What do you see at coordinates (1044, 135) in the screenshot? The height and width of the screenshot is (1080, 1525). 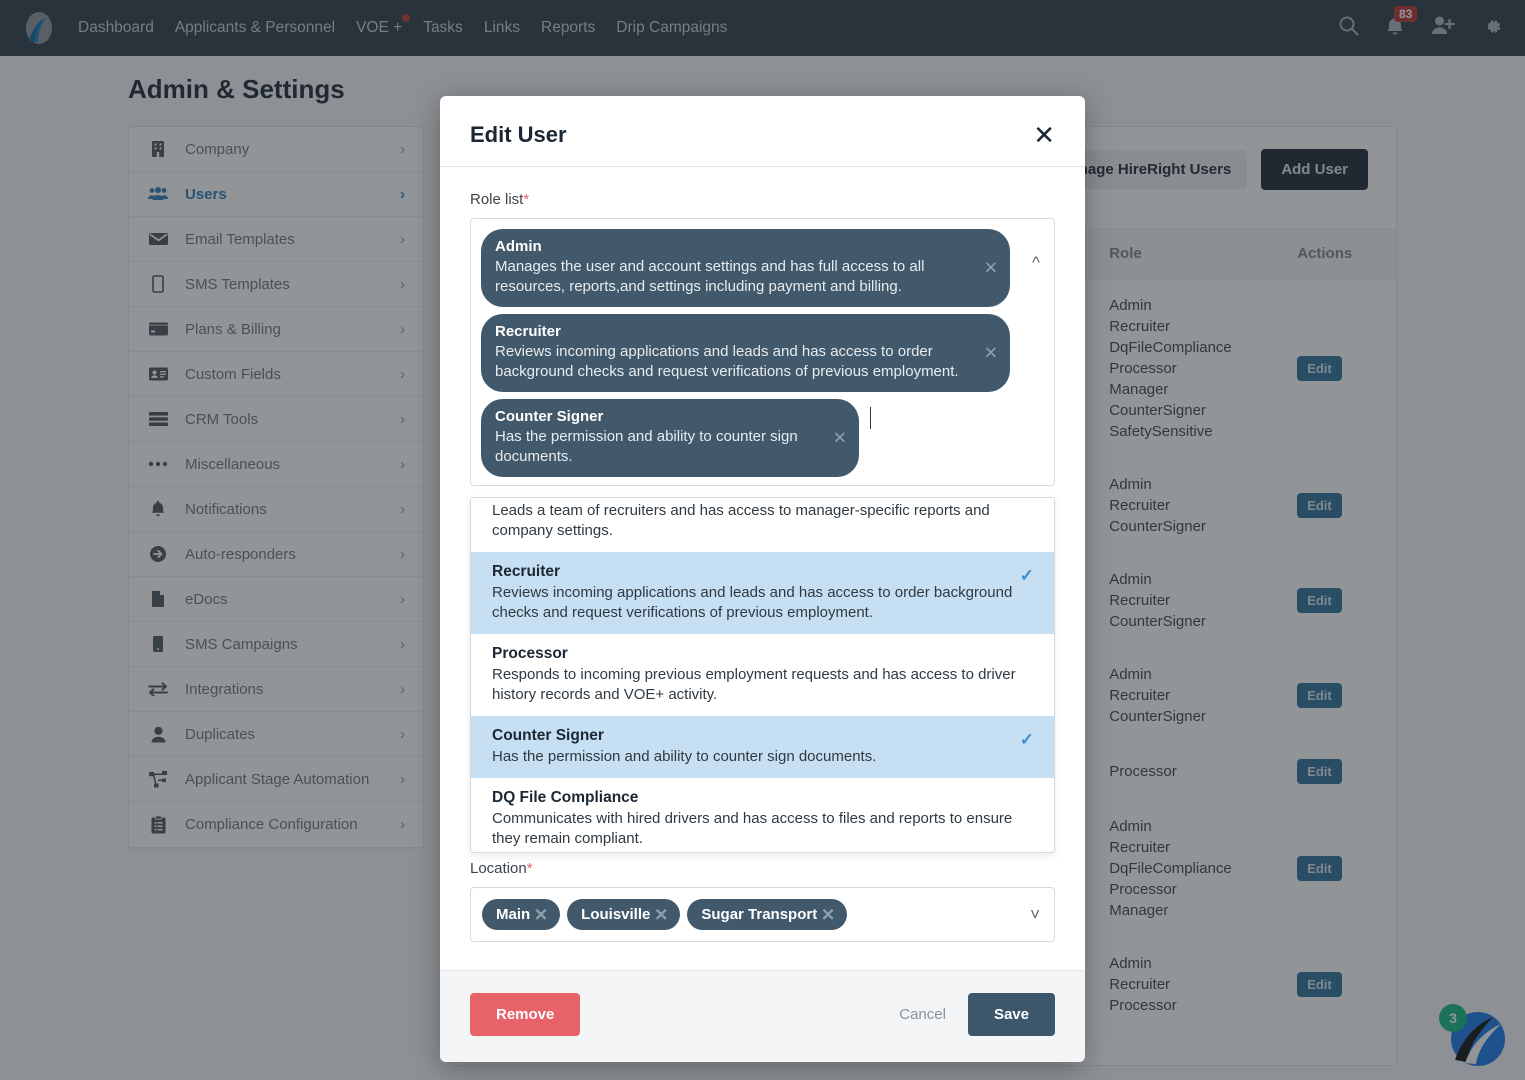 I see `close-icon: ✕` at bounding box center [1044, 135].